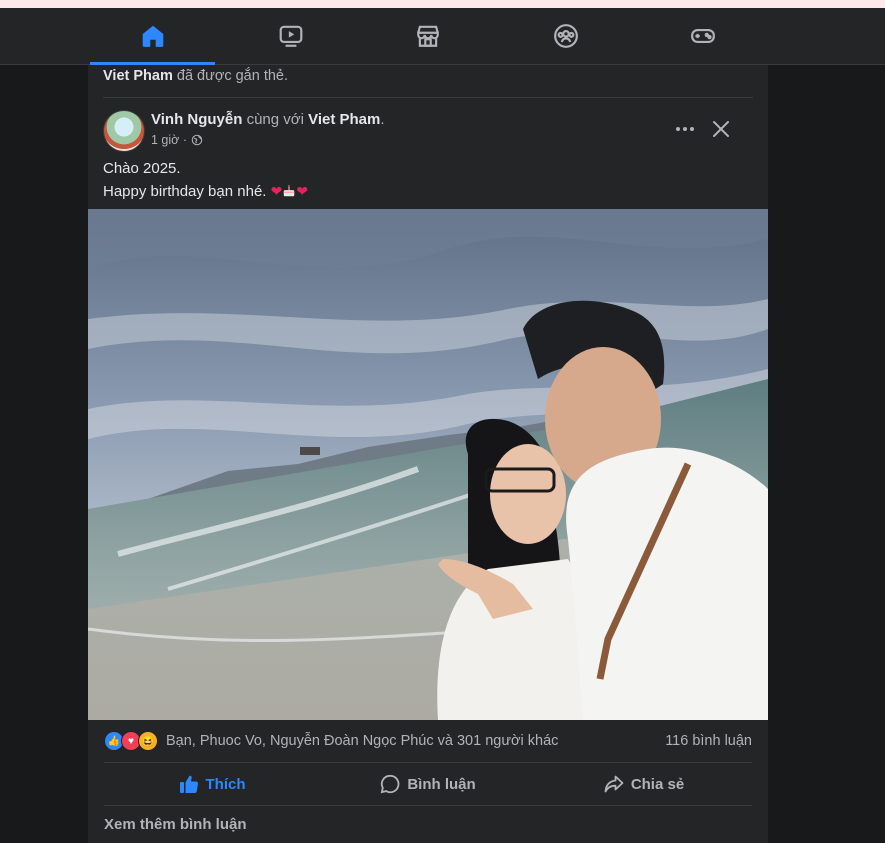 The height and width of the screenshot is (843, 885). Describe the element at coordinates (230, 76) in the screenshot. I see `tagged-suffix: đã được gắn thẻ.` at that location.